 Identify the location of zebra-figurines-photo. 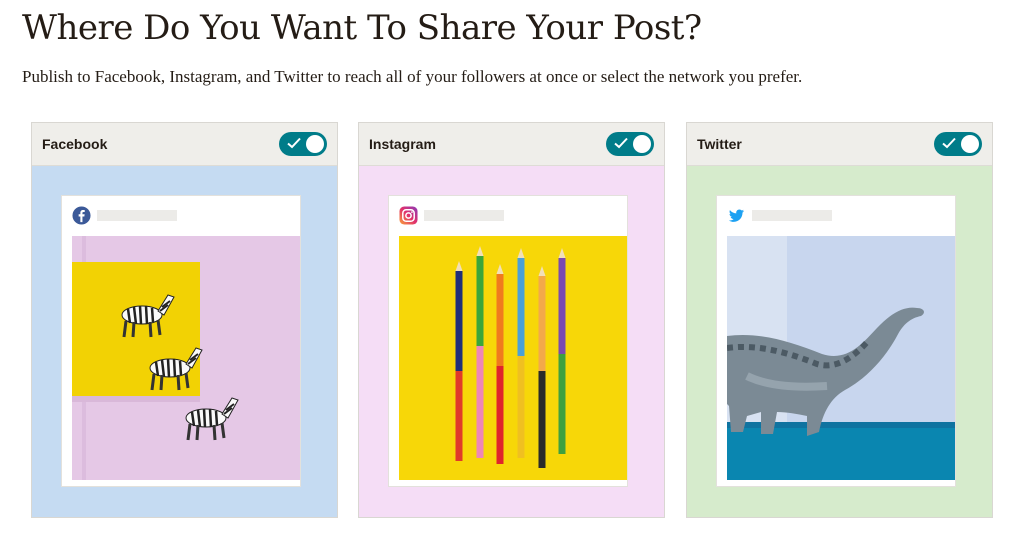
(186, 358).